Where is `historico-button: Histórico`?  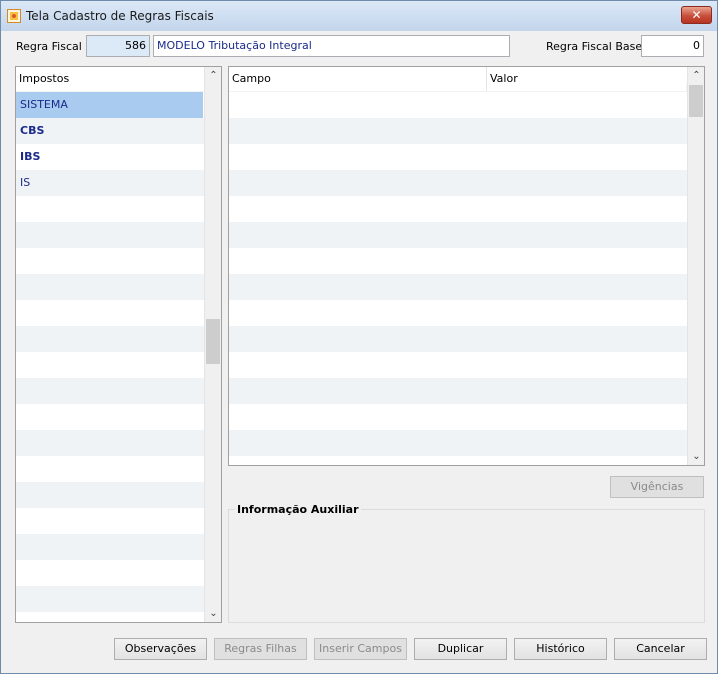 historico-button: Histórico is located at coordinates (560, 649).